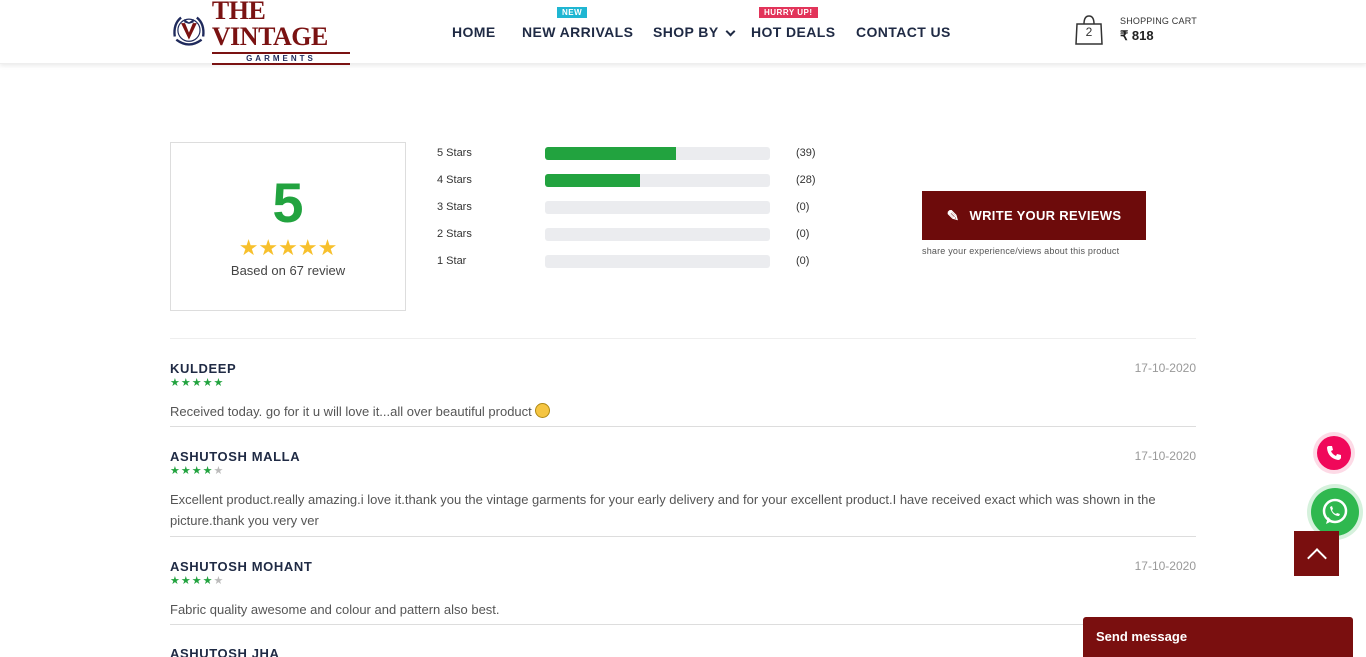 This screenshot has width=1366, height=657. I want to click on chevron-up-icon, so click(1316, 557).